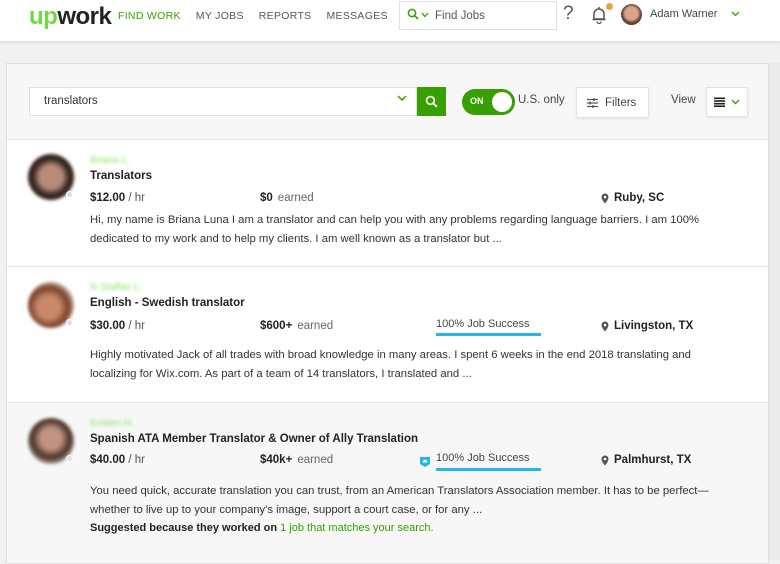 This screenshot has height=564, width=780. Describe the element at coordinates (774, 311) in the screenshot. I see `scrollbar` at that location.